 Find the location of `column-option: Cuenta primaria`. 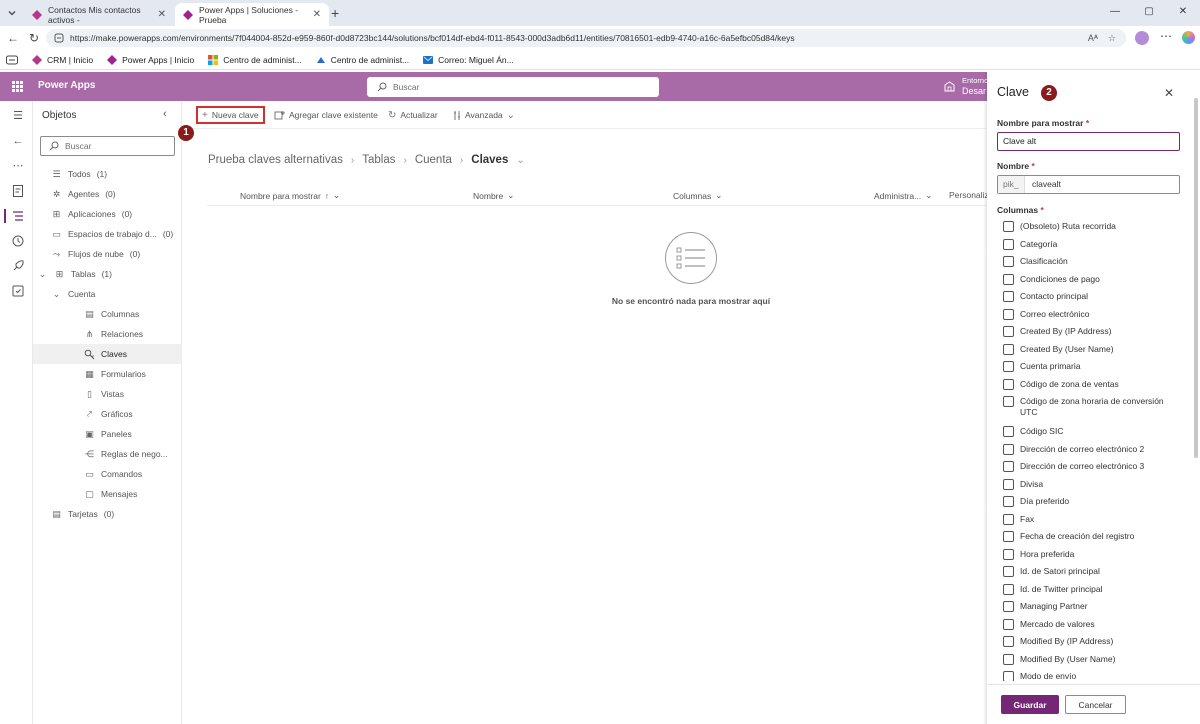

column-option: Cuenta primaria is located at coordinates (1092, 366).